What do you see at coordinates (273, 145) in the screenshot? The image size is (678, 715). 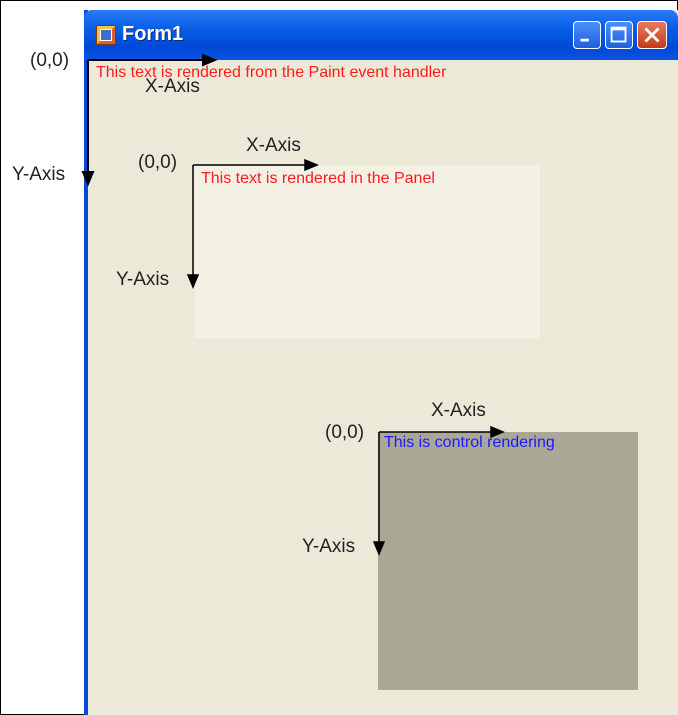 I see `panel-x-axis-label: X-Axis` at bounding box center [273, 145].